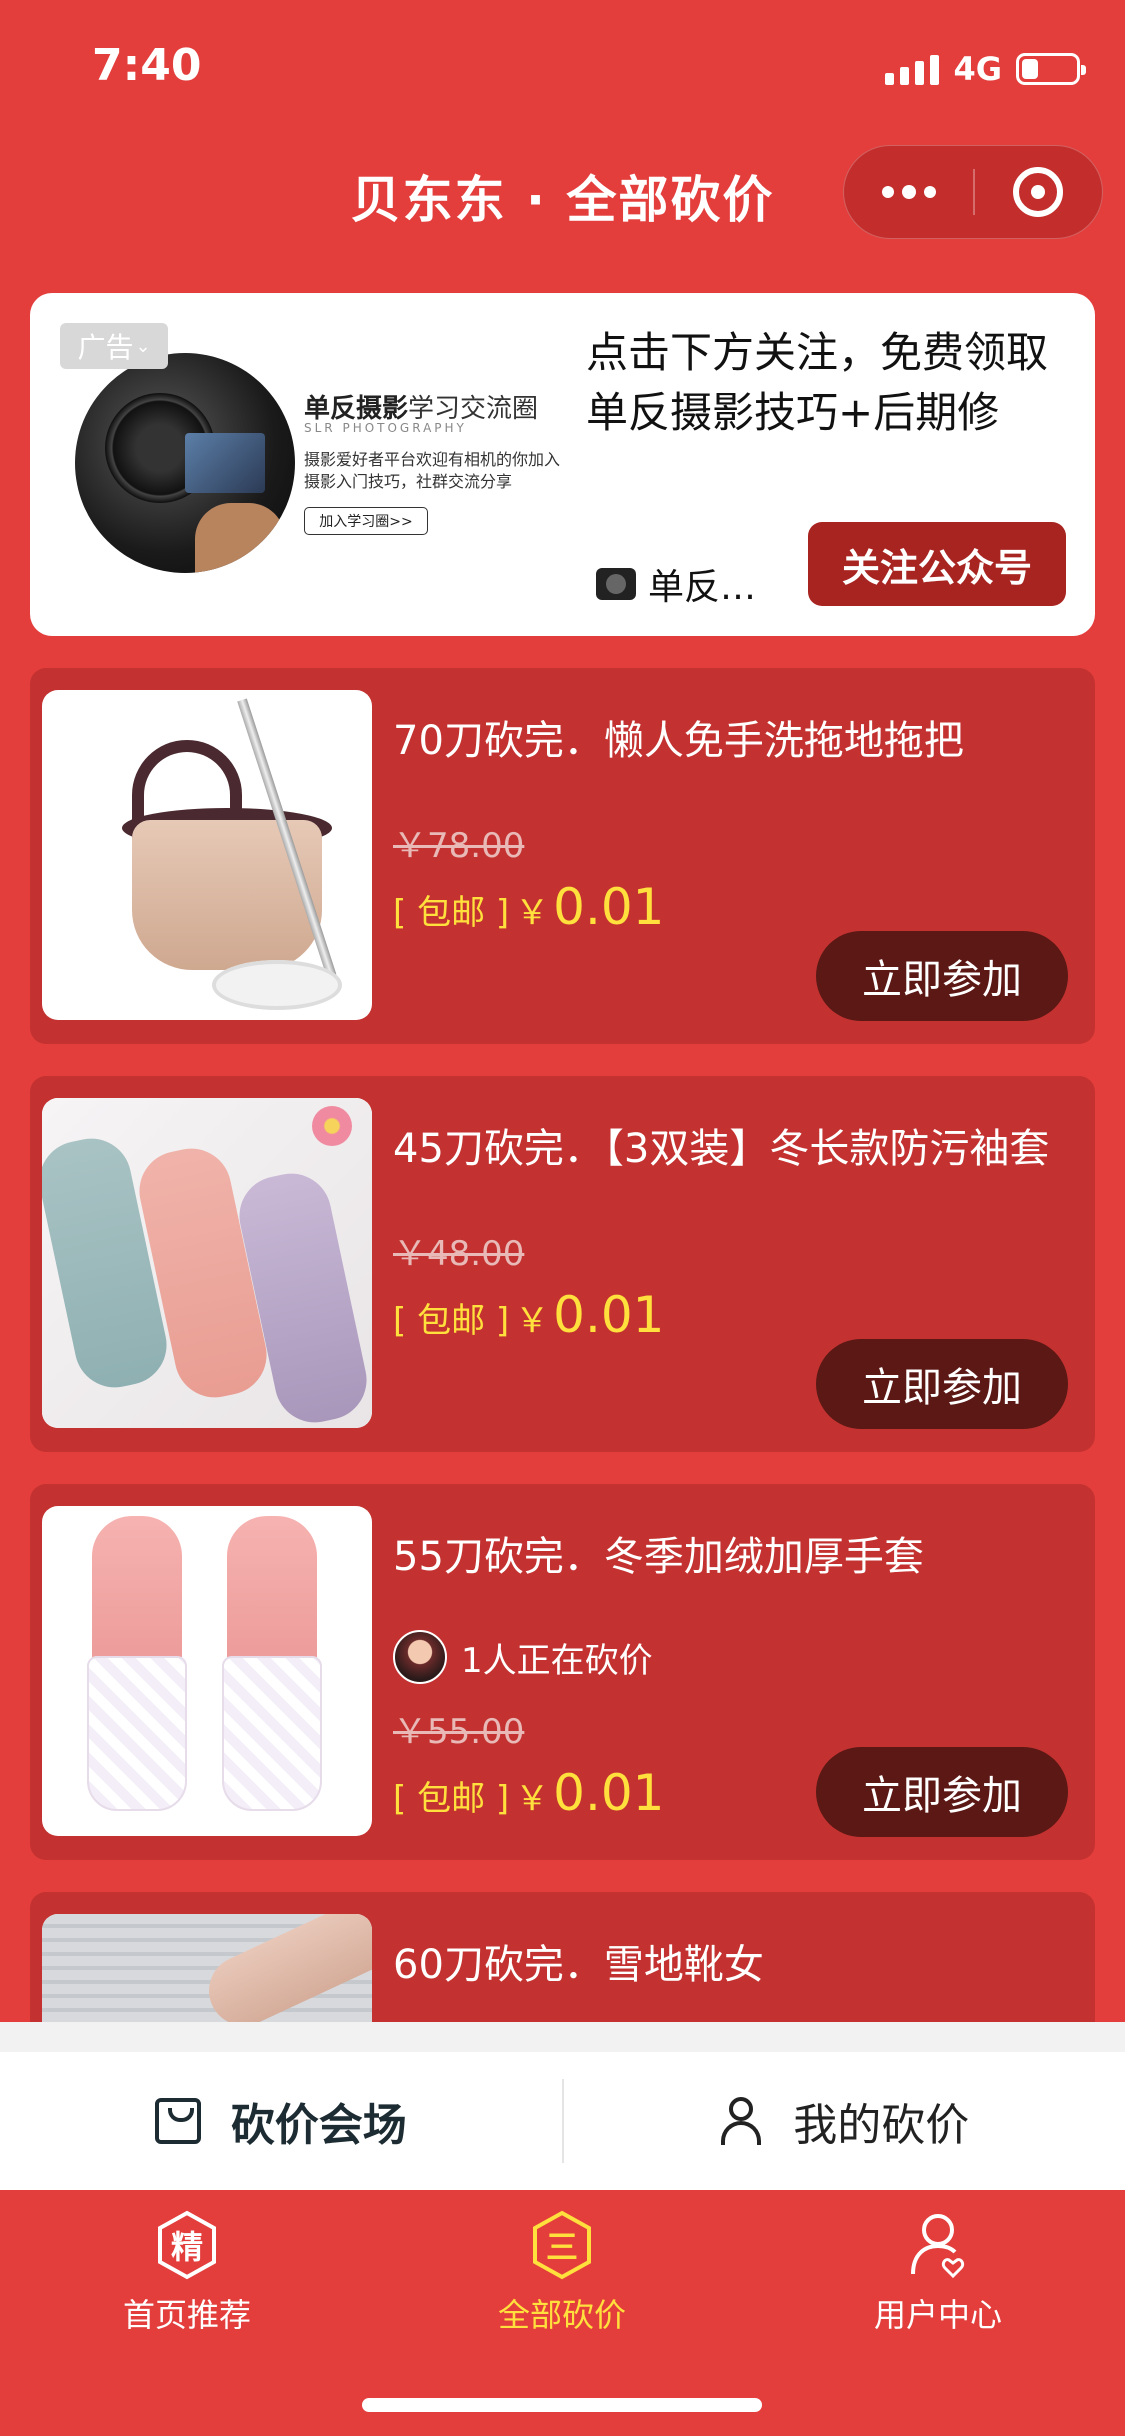 The width and height of the screenshot is (1125, 2436). I want to click on bargain-tabs: 砍价会场 我的砍价, so click(562, 2121).